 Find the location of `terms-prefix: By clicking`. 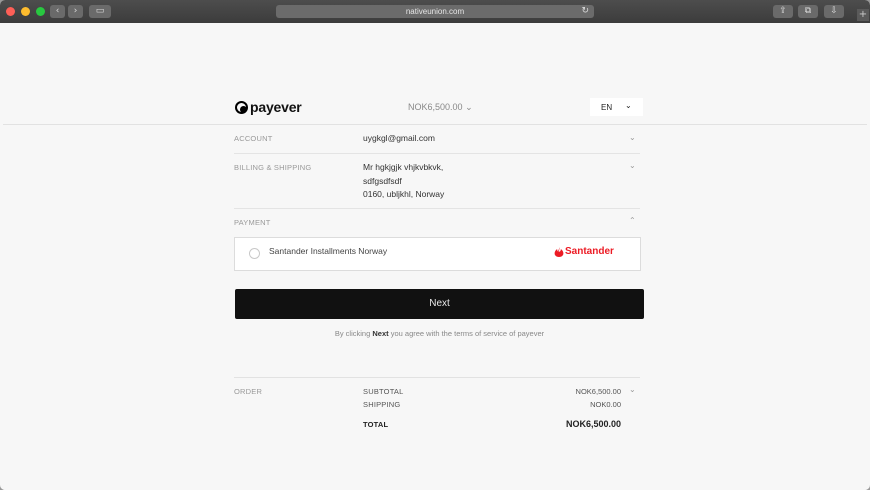

terms-prefix: By clicking is located at coordinates (352, 333).